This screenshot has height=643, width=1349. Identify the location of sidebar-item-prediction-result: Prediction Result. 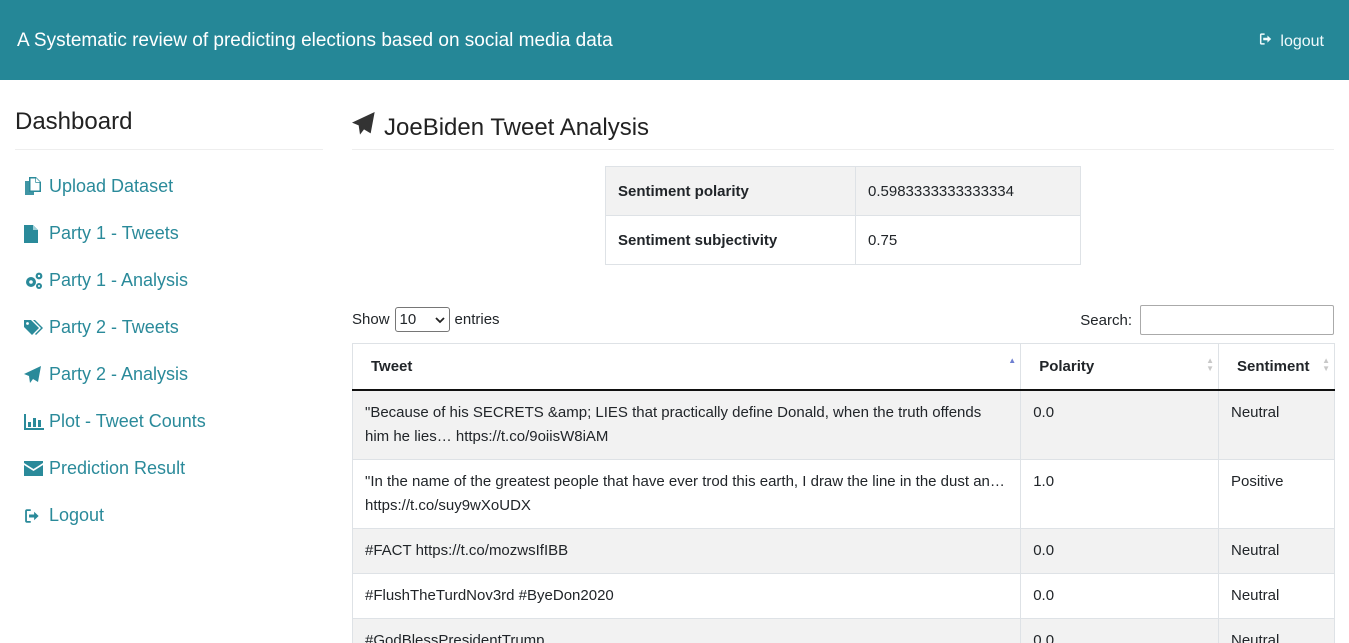
(169, 468).